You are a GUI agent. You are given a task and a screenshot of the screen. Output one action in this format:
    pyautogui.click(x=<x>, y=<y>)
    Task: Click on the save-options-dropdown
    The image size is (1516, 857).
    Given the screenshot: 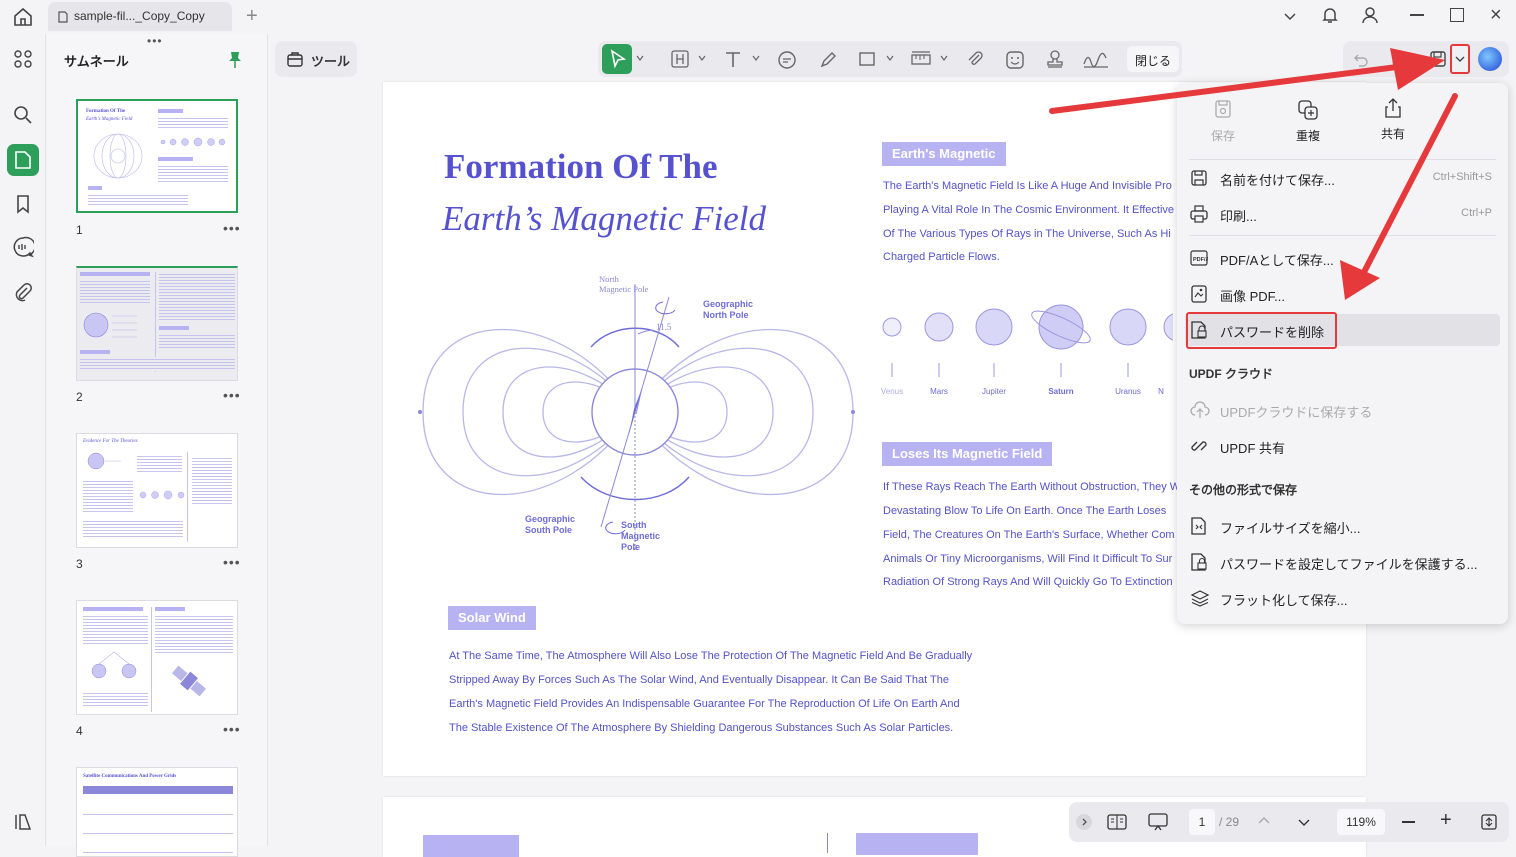 What is the action you would take?
    pyautogui.click(x=1460, y=59)
    